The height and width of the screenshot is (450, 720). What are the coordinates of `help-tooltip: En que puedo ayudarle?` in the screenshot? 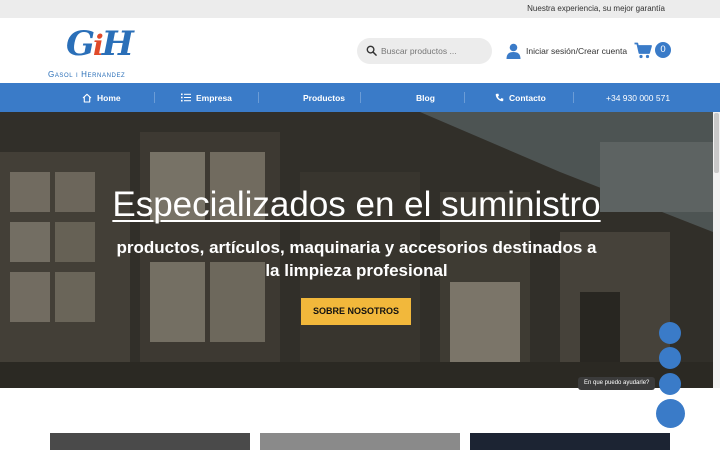 It's located at (617, 383).